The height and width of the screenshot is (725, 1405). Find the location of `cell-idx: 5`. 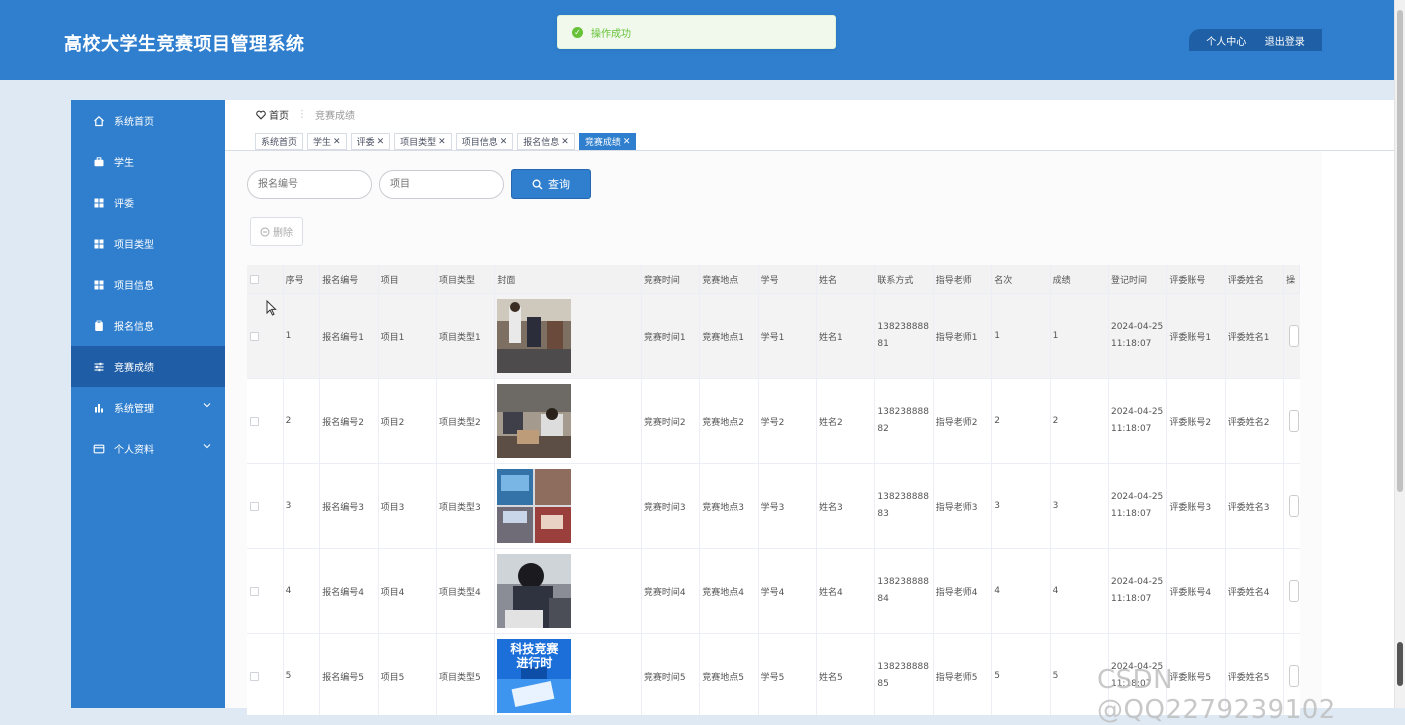

cell-idx: 5 is located at coordinates (302, 674).